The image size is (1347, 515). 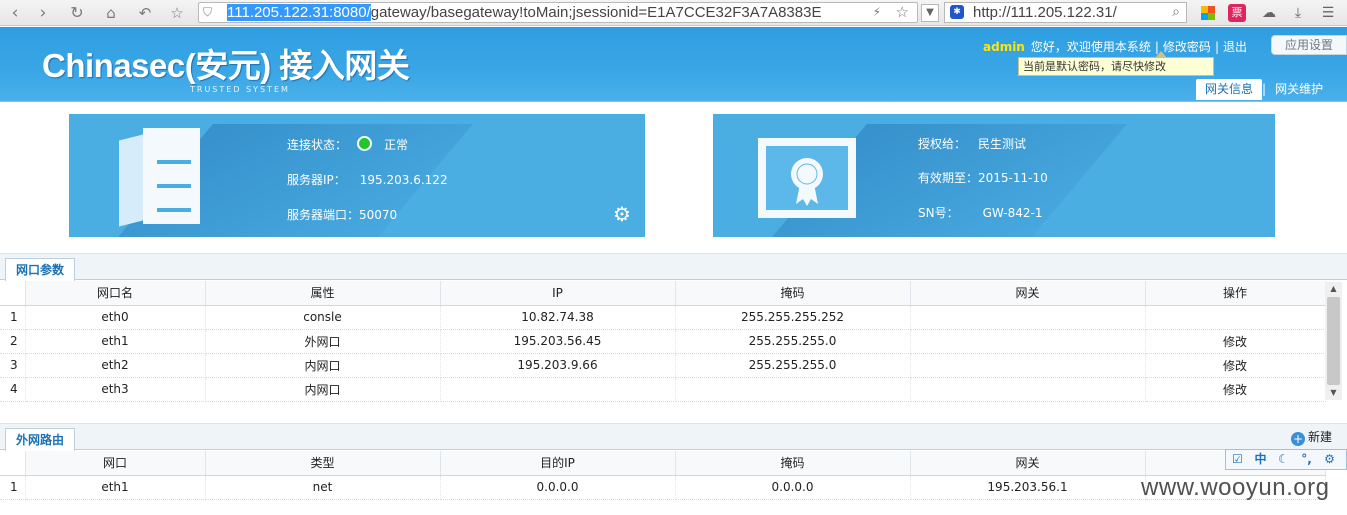 What do you see at coordinates (13, 293) in the screenshot?
I see `column-header` at bounding box center [13, 293].